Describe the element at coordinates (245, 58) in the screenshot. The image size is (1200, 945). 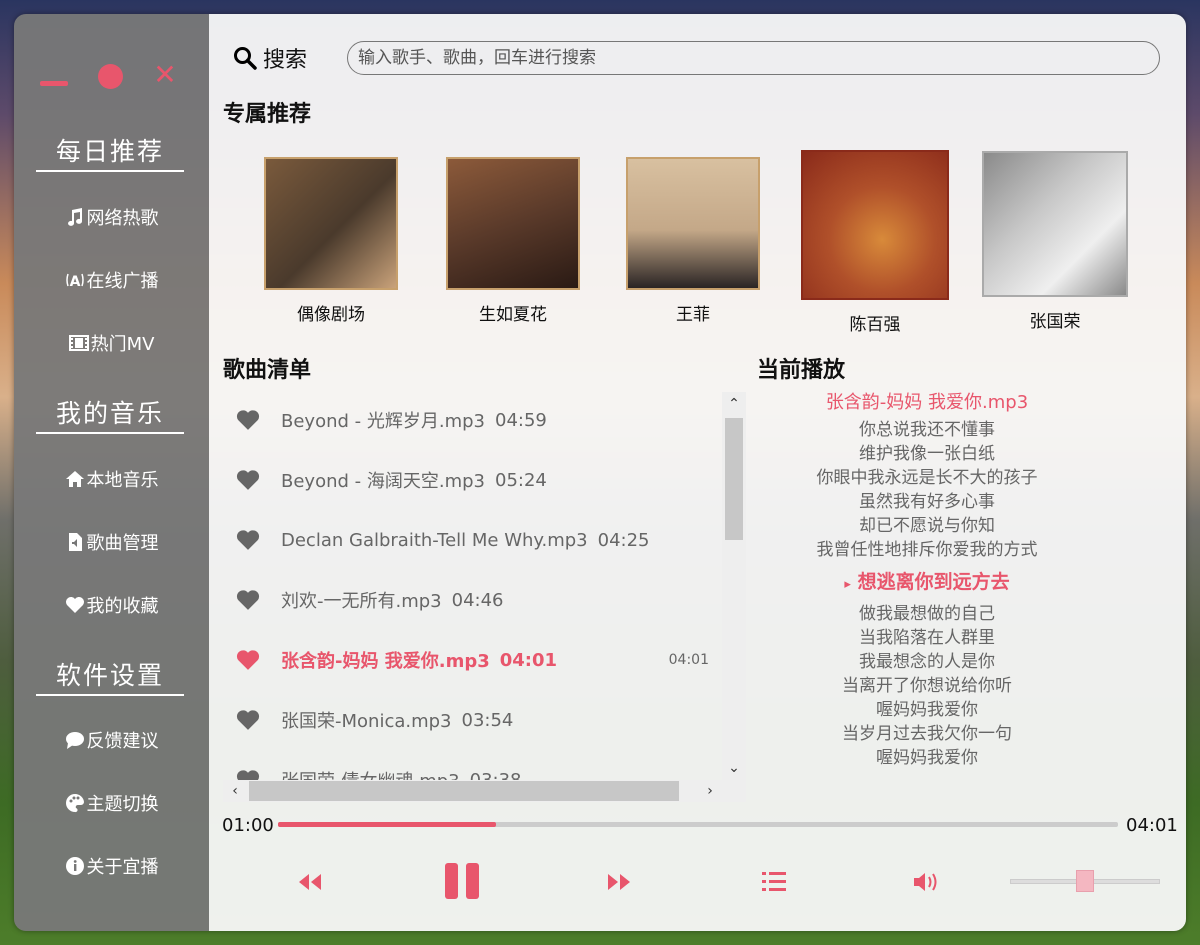
I see `search-icon` at that location.